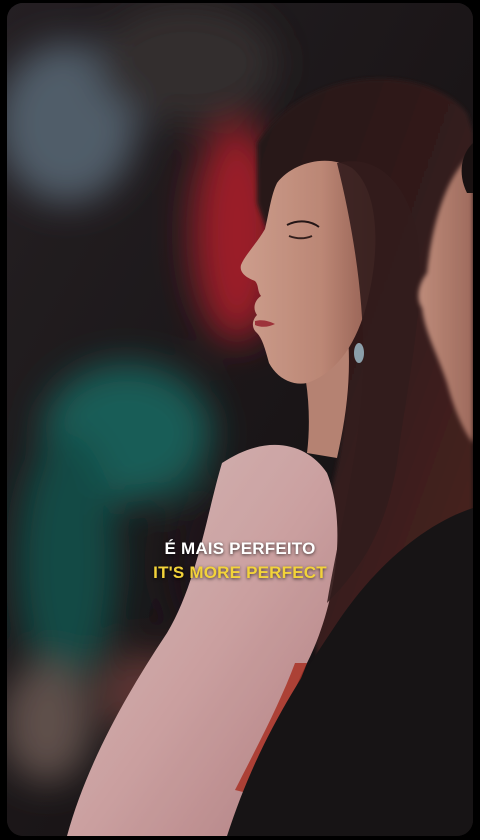 The height and width of the screenshot is (840, 480). I want to click on subtitle-original: É MAIS PERFEITO, so click(240, 548).